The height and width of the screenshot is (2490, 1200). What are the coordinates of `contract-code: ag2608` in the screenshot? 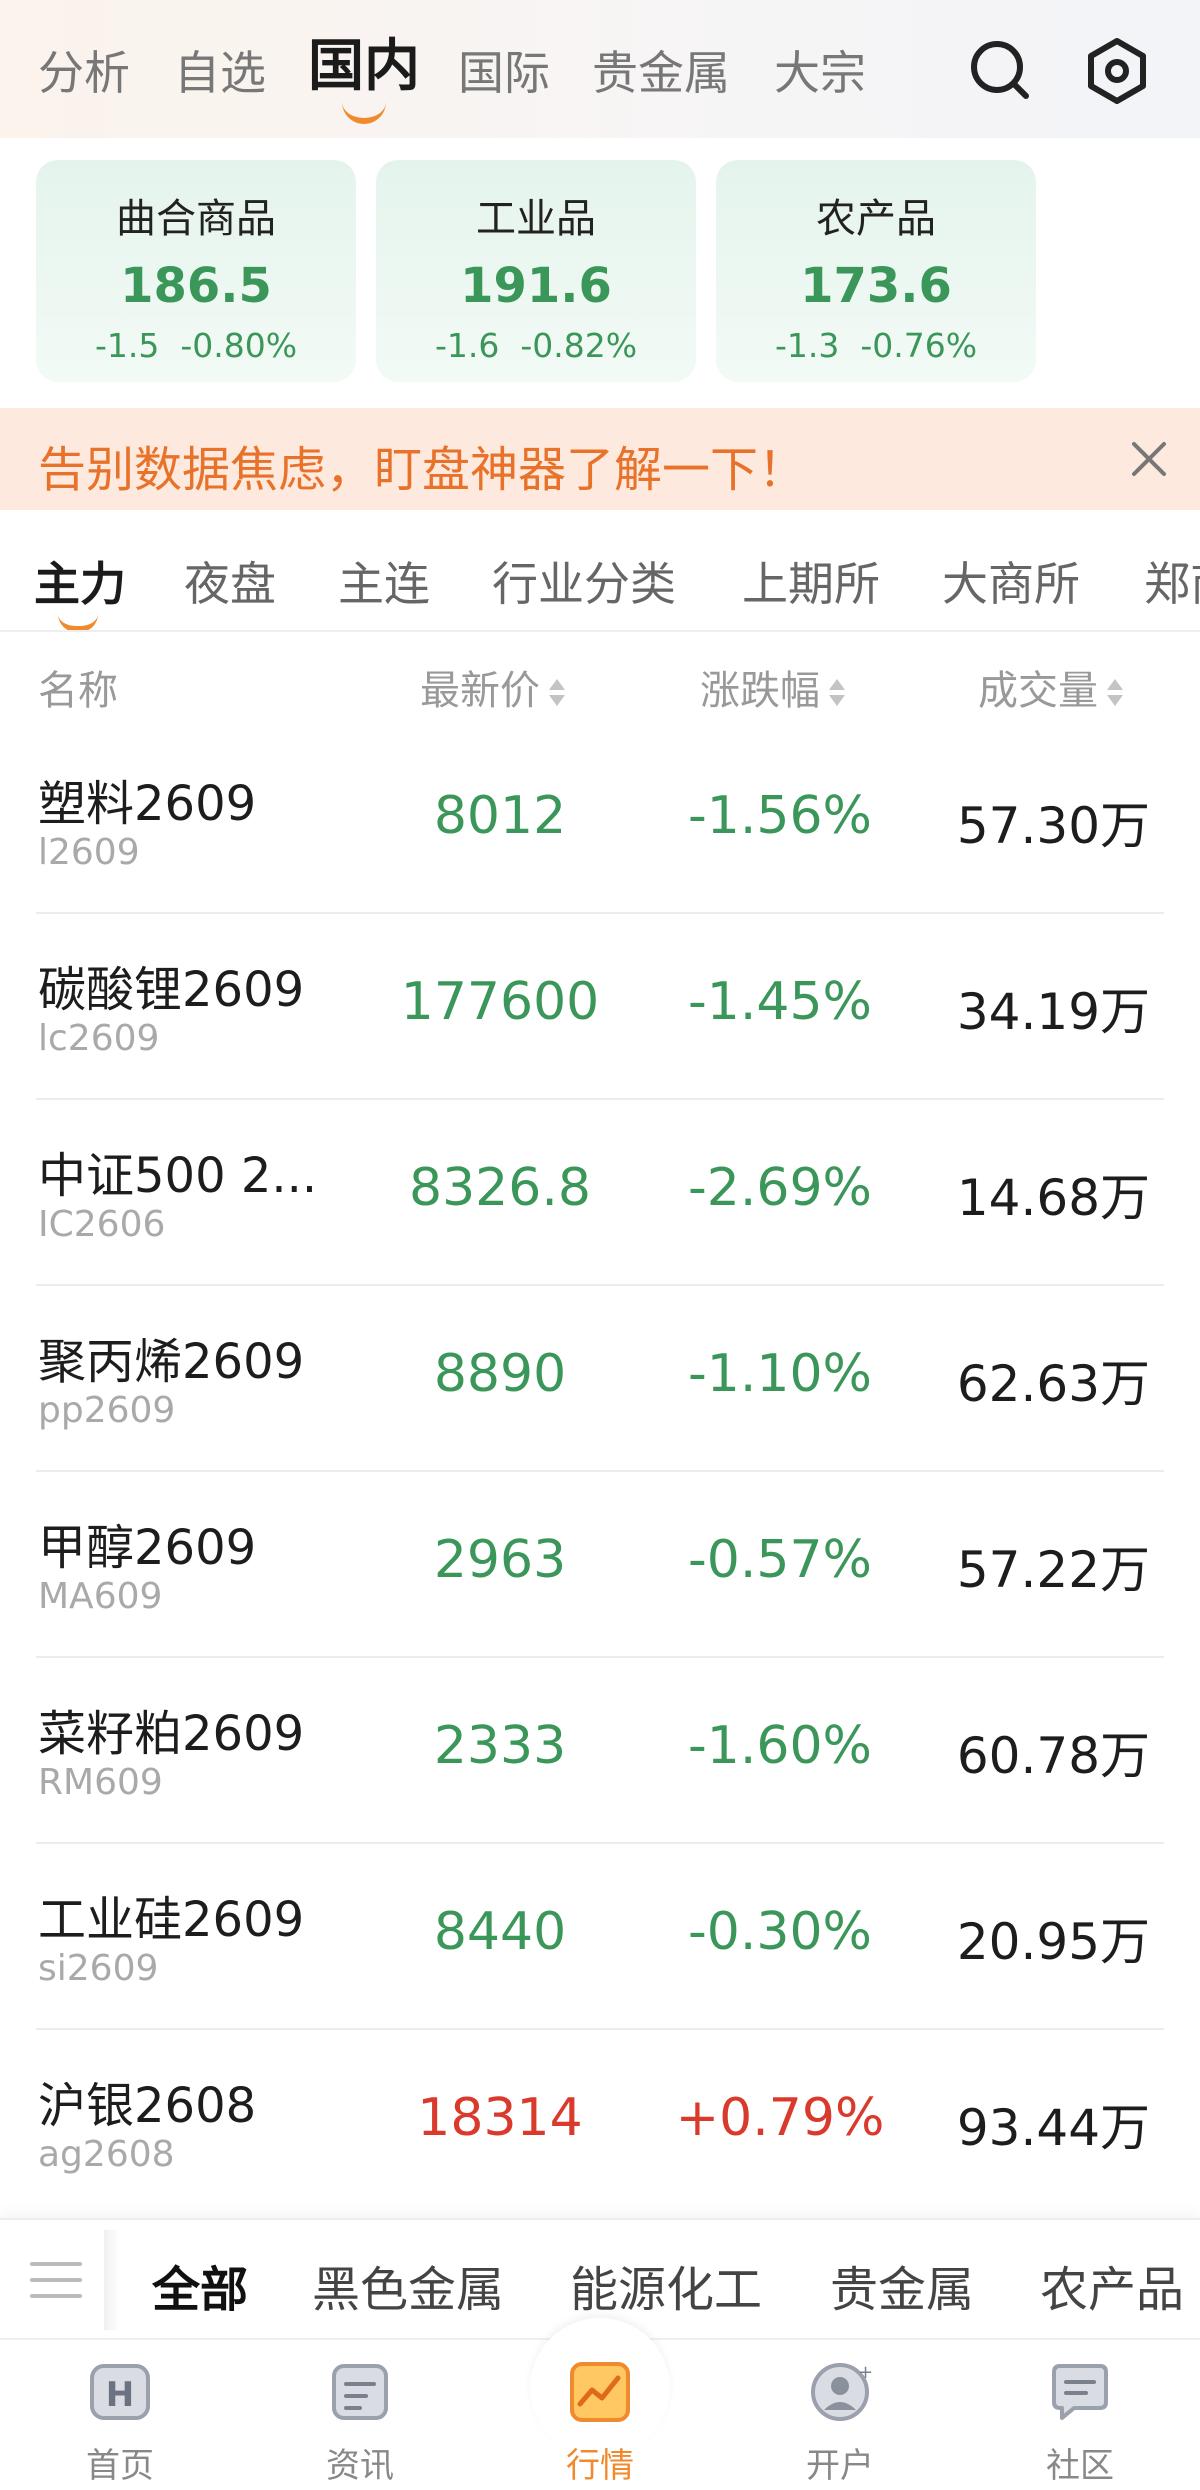 It's located at (106, 2154).